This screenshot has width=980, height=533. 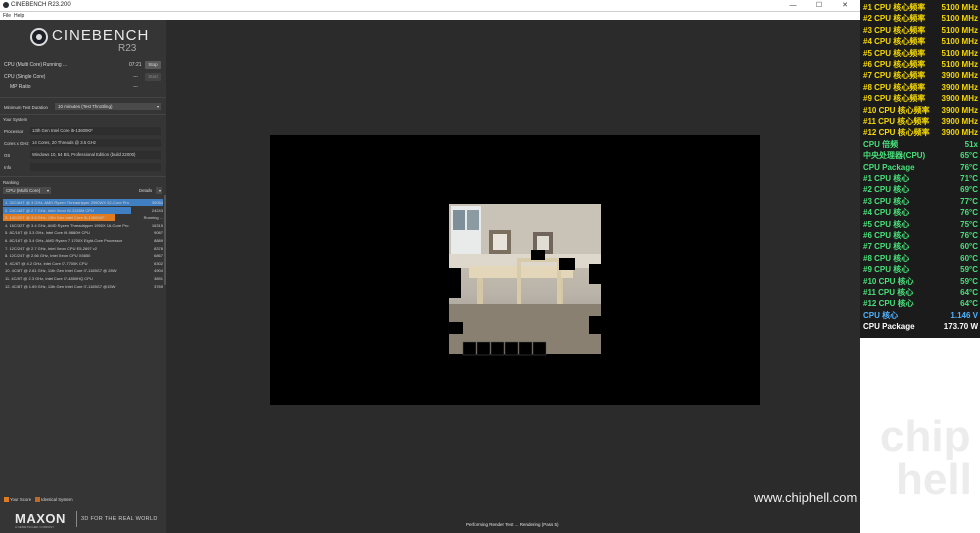 I want to click on mp-ratio-label: MP Ratio, so click(x=20, y=87).